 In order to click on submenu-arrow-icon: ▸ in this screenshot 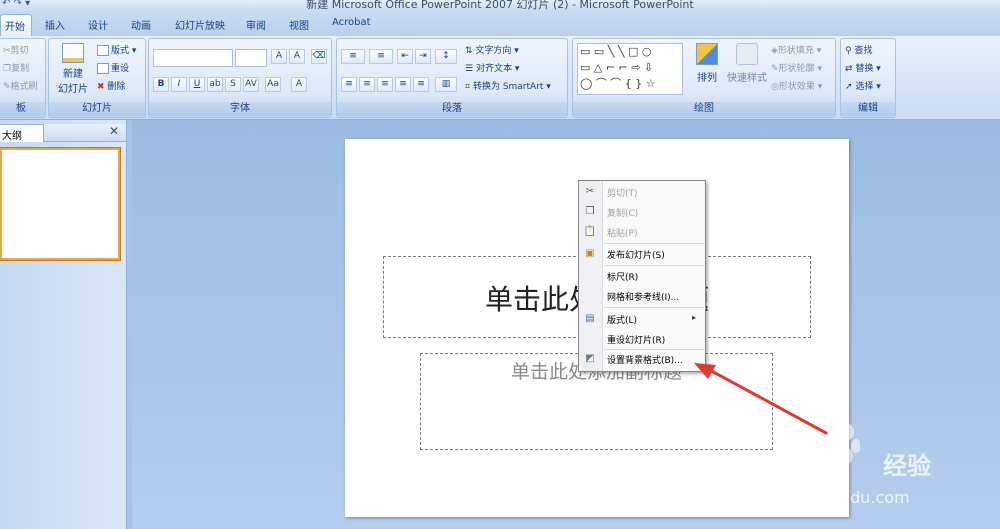, I will do `click(694, 317)`.